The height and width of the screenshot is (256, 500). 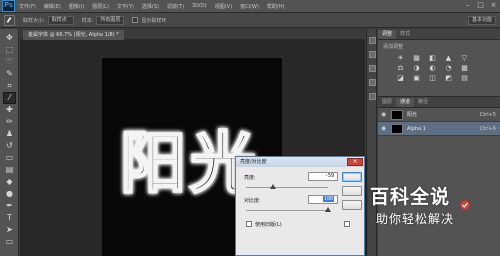 I want to click on tab-layers: 图层, so click(x=387, y=102).